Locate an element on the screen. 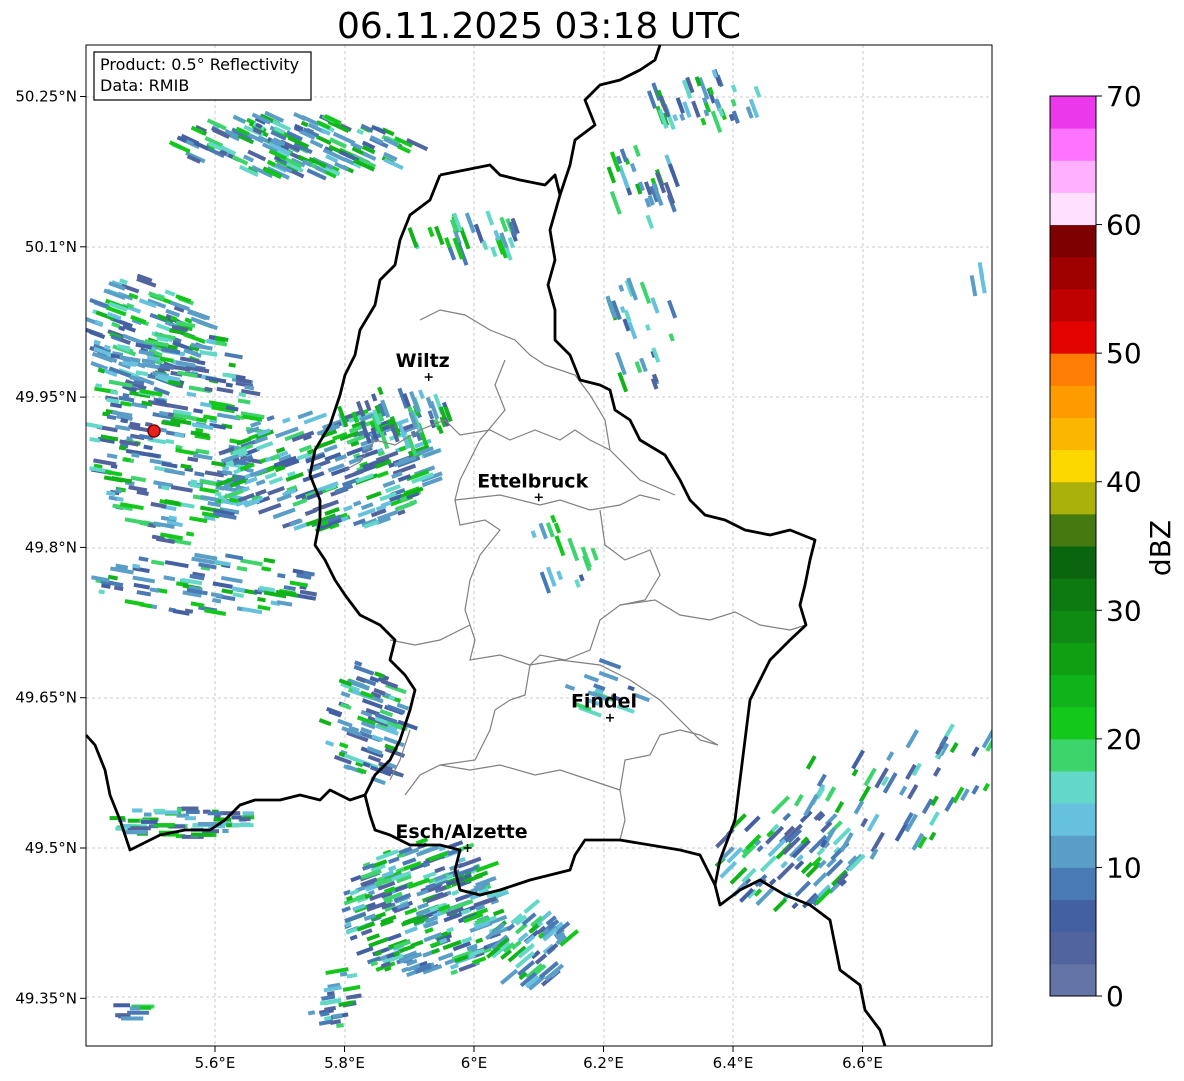 The height and width of the screenshot is (1081, 1184). colorbar-label: dBZ is located at coordinates (1160, 548).